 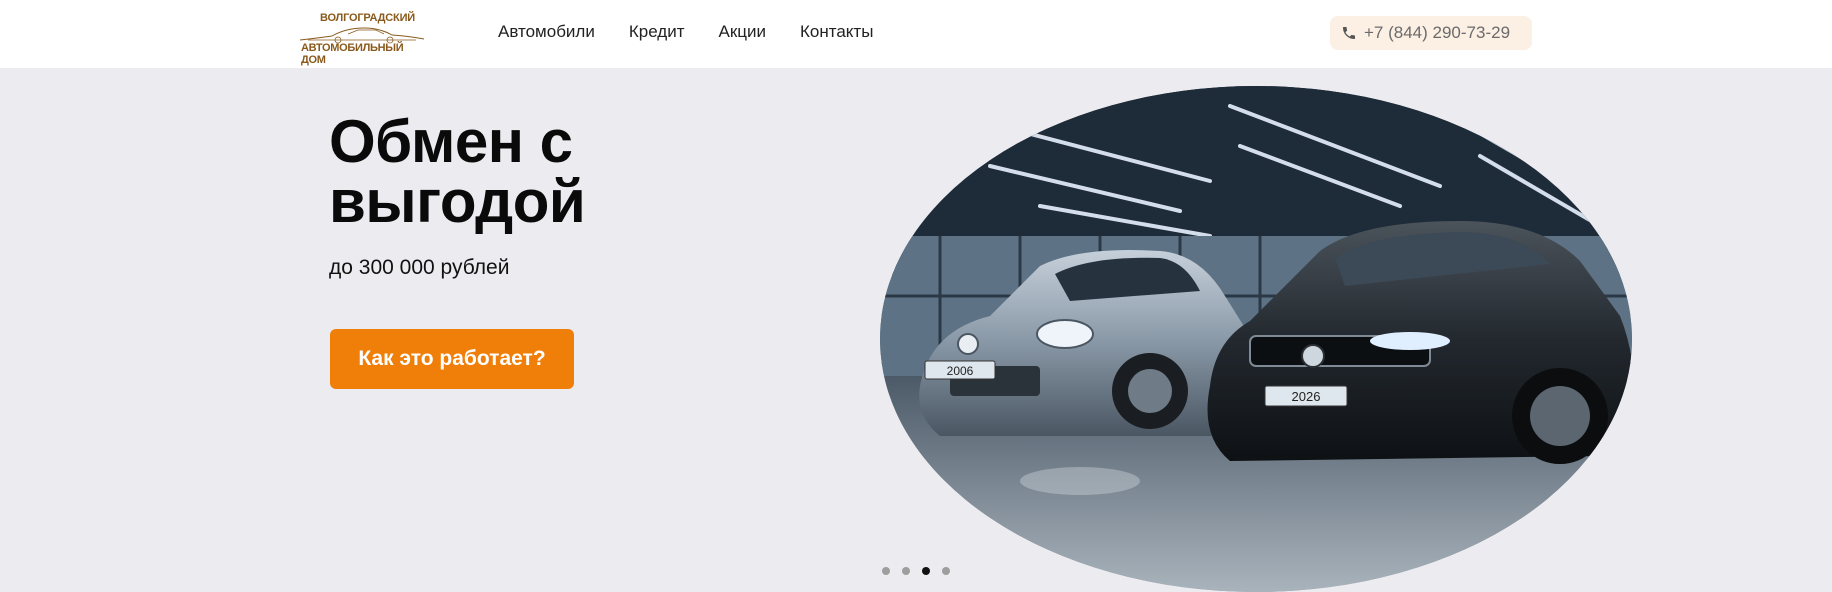 I want to click on phone-icon, so click(x=1349, y=33).